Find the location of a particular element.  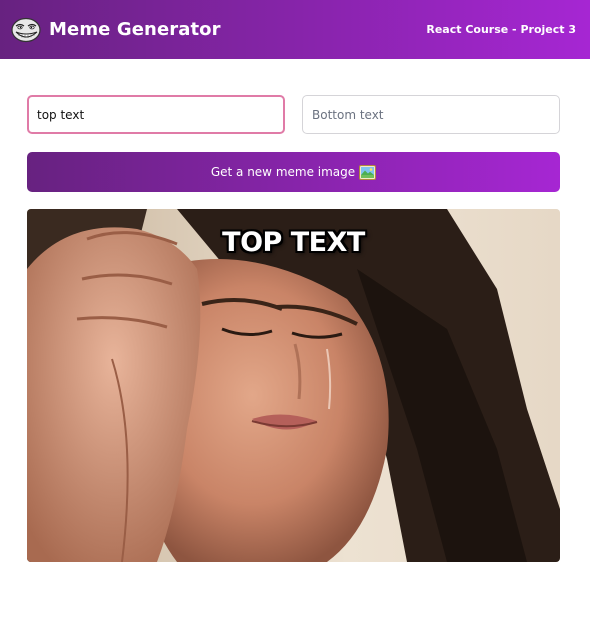

picture-icon is located at coordinates (368, 172).